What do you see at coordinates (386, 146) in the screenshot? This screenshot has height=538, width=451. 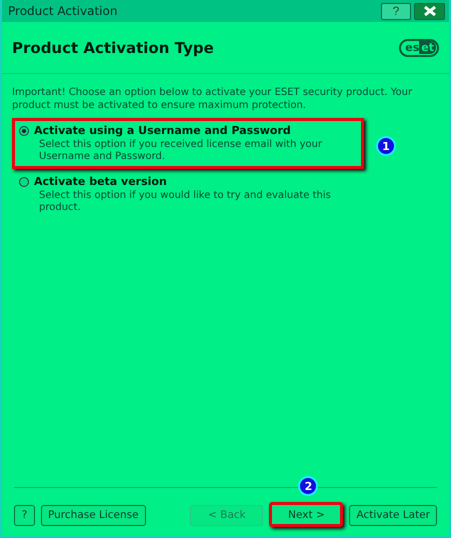 I see `step-marker: 1` at bounding box center [386, 146].